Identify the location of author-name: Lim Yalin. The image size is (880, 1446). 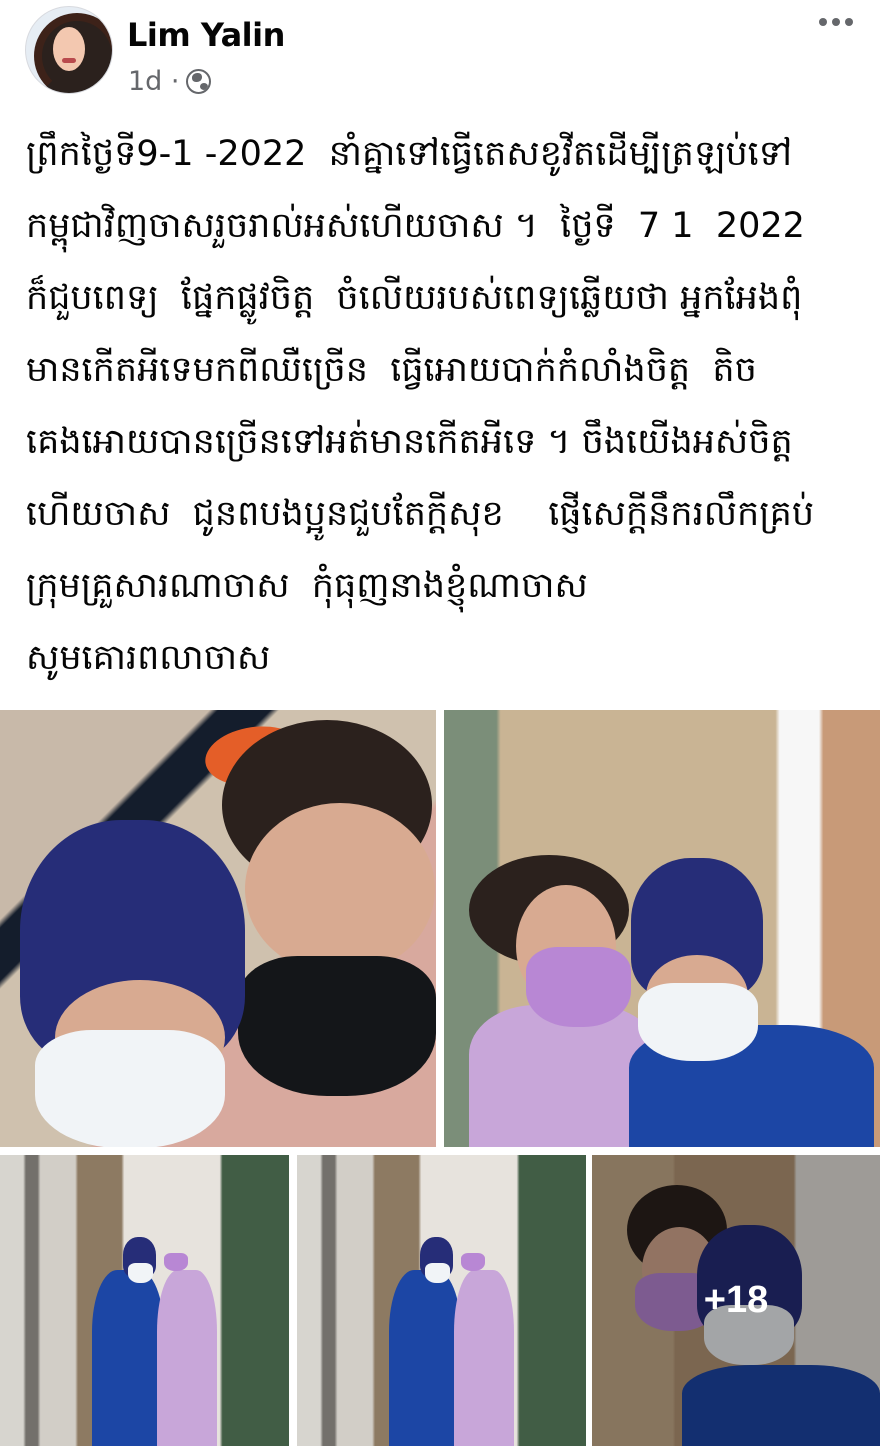
(206, 35).